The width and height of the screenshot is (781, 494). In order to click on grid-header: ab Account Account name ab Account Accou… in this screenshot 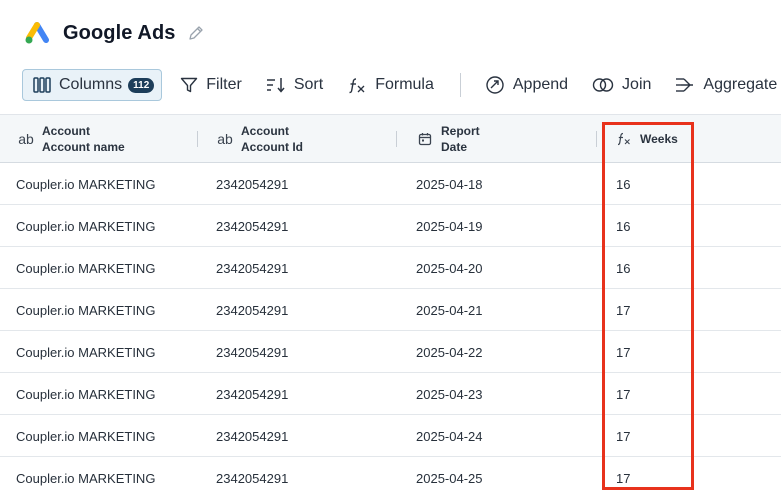, I will do `click(390, 138)`.